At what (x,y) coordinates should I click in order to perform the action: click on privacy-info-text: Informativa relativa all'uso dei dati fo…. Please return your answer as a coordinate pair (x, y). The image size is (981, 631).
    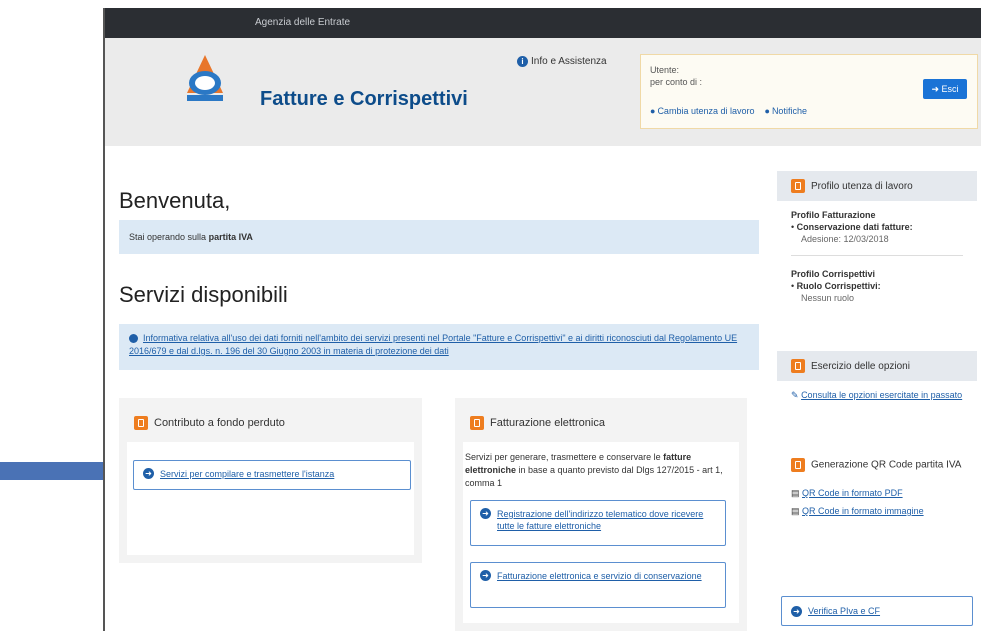
    Looking at the image, I should click on (433, 344).